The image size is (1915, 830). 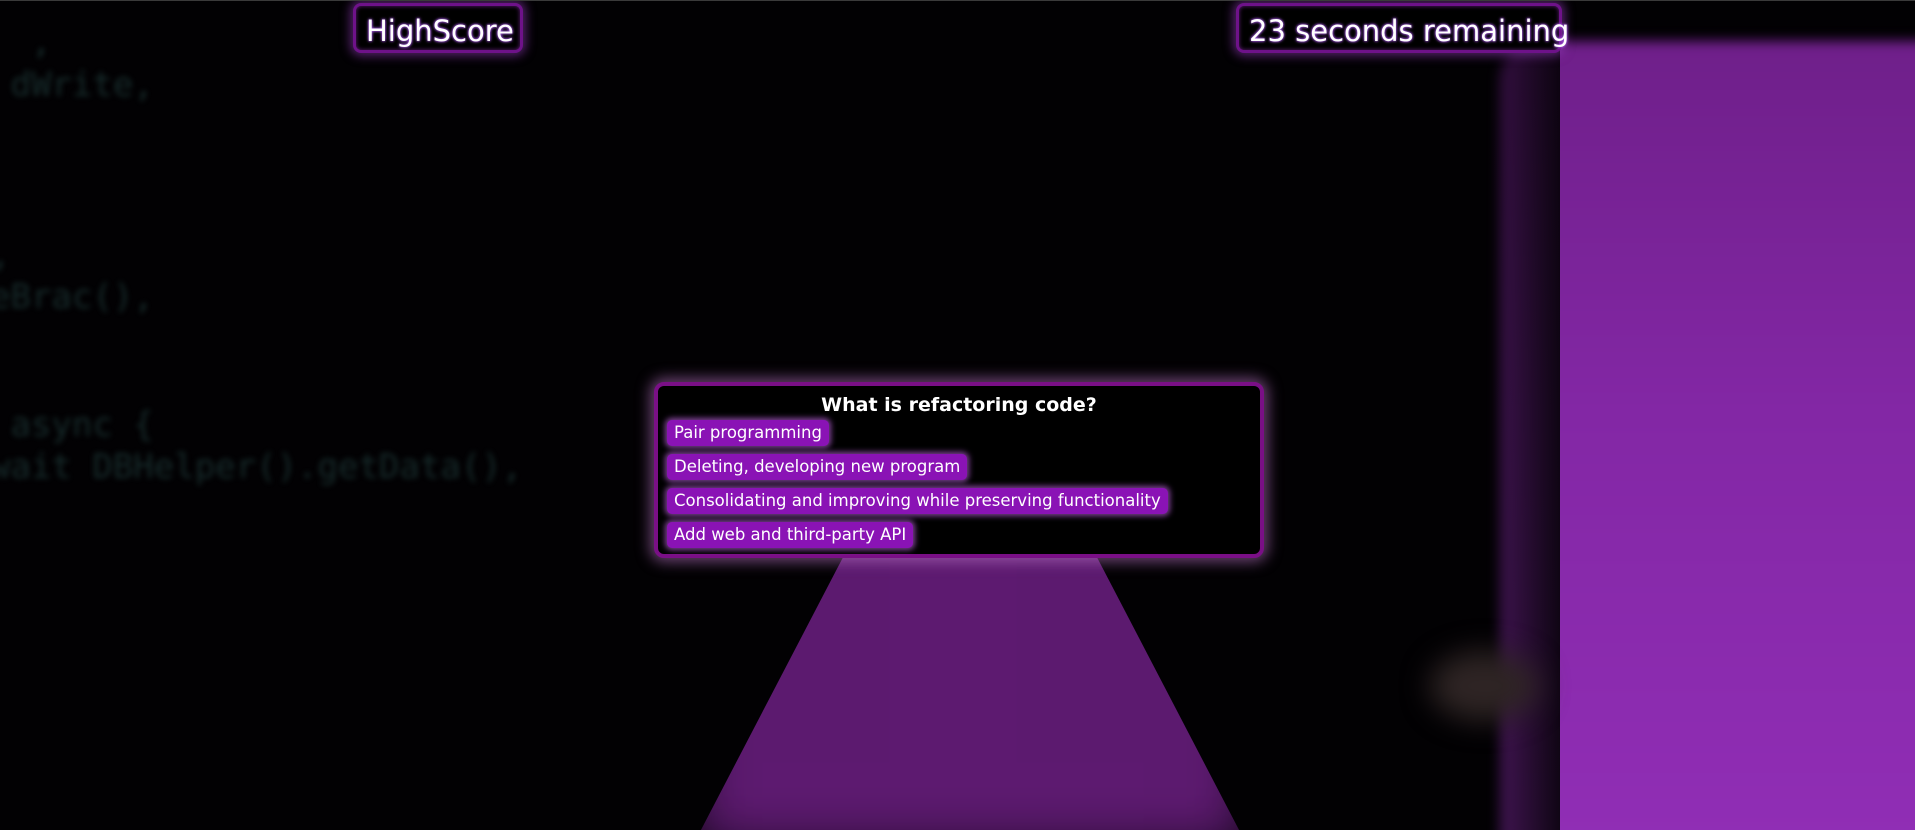 I want to click on answer-button-4: Add web and third-party API, so click(x=790, y=535).